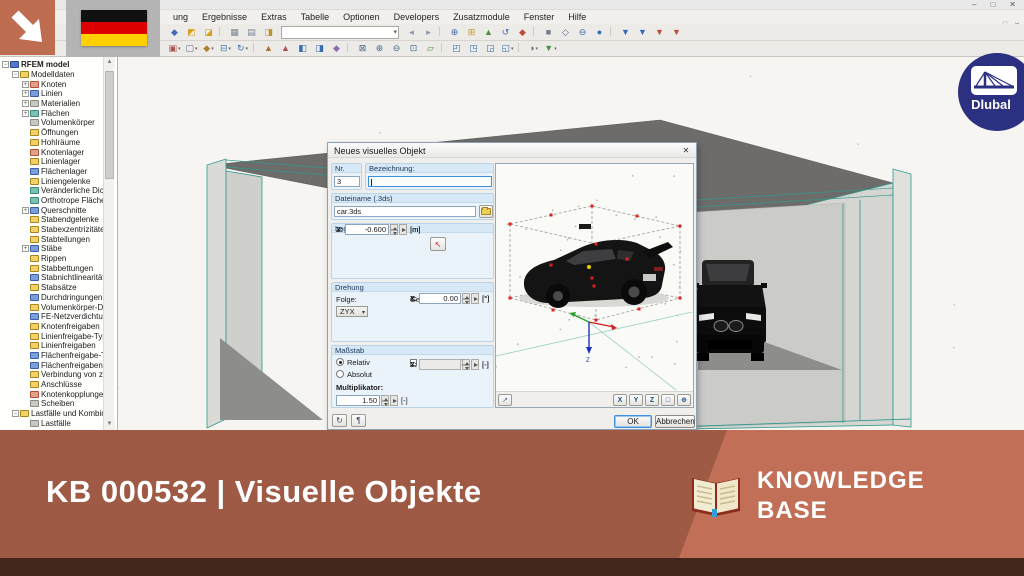  I want to click on iso-view-button: □, so click(668, 400).